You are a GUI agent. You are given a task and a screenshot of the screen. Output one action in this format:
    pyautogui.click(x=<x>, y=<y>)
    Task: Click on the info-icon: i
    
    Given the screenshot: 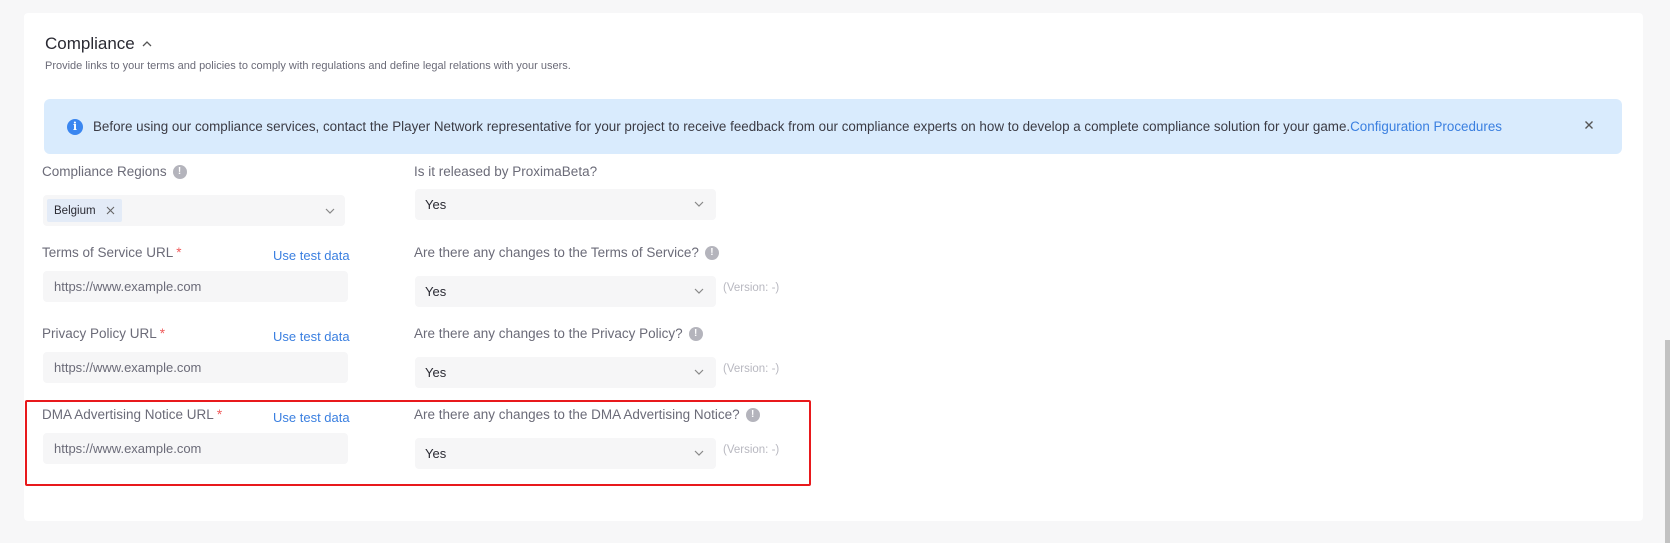 What is the action you would take?
    pyautogui.click(x=75, y=126)
    